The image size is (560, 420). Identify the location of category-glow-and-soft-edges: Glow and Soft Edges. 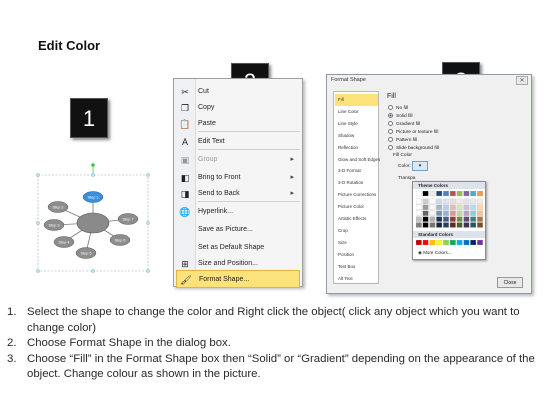
(357, 160).